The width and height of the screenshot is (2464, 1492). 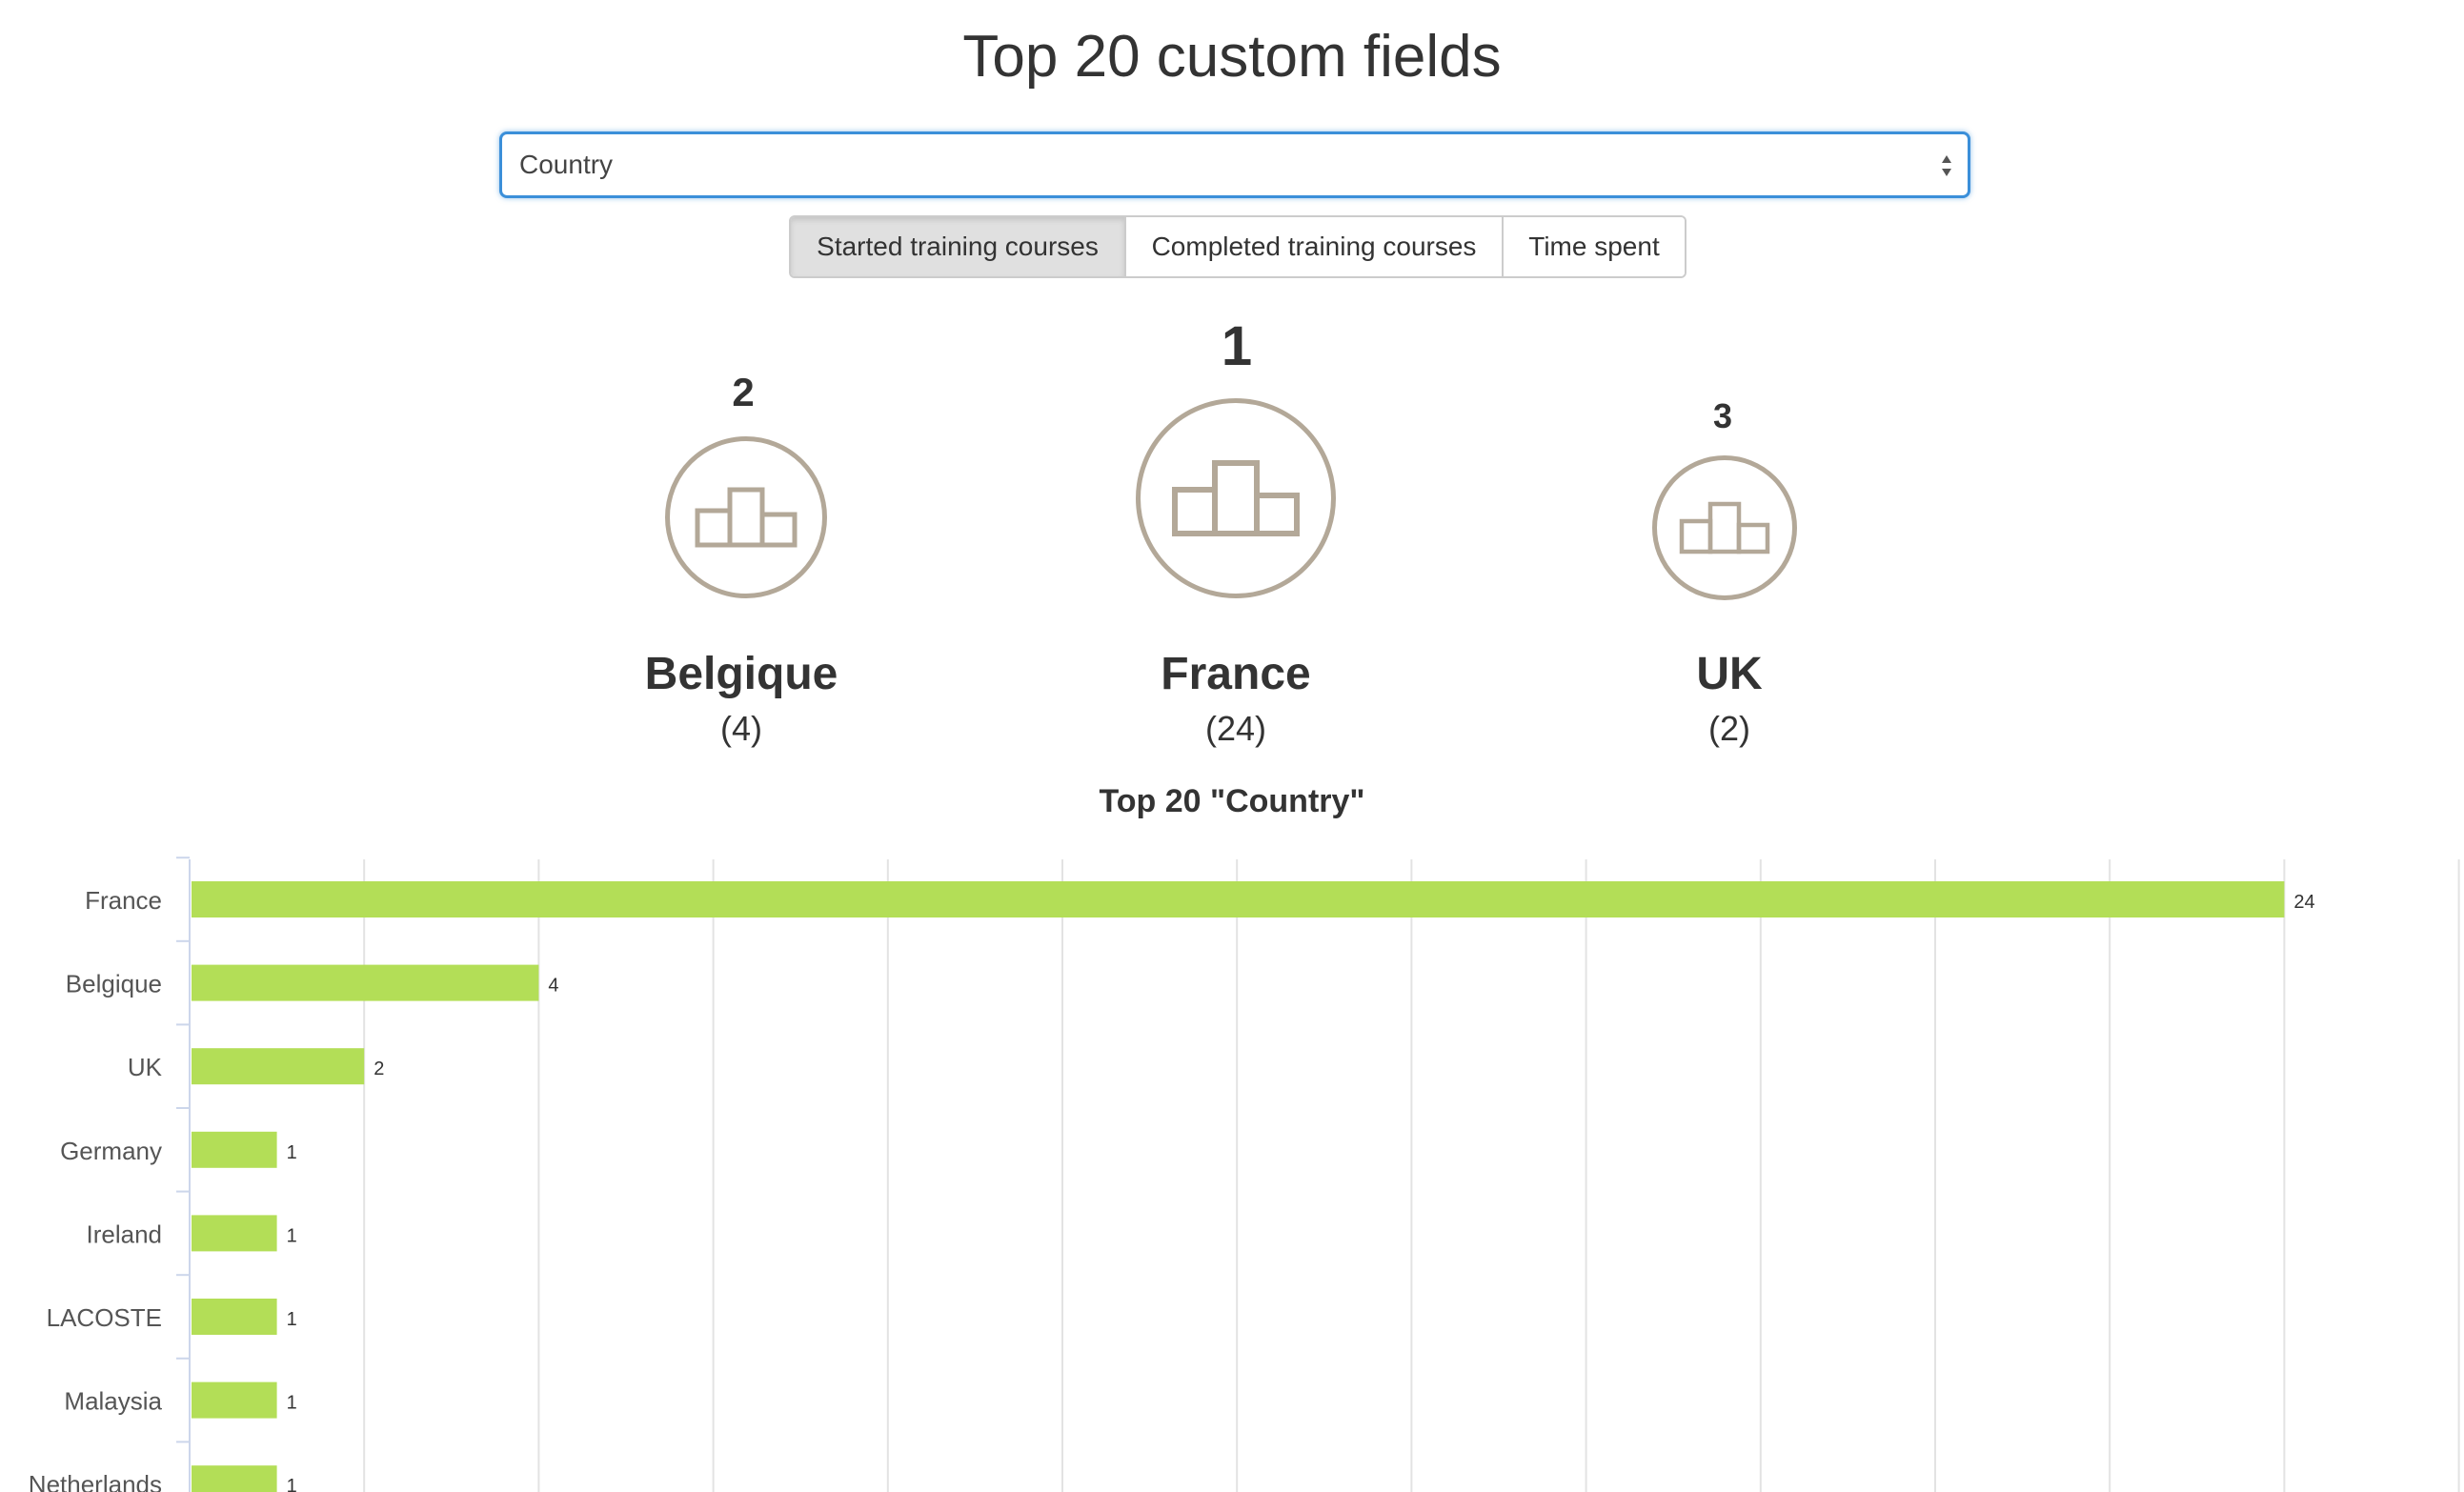 I want to click on category-label: Belgique, so click(x=114, y=984).